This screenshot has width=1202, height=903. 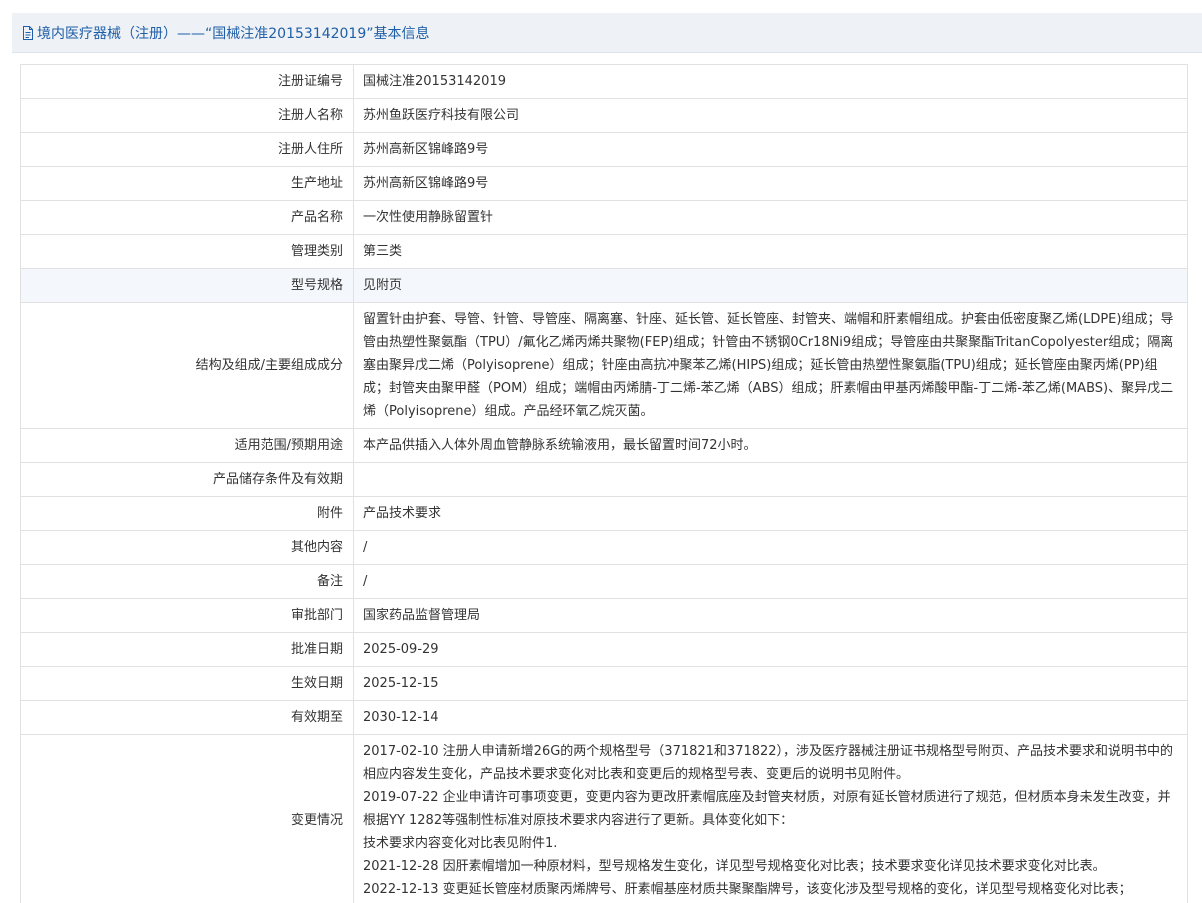 I want to click on table-row: 管理类别 第三类, so click(x=604, y=251).